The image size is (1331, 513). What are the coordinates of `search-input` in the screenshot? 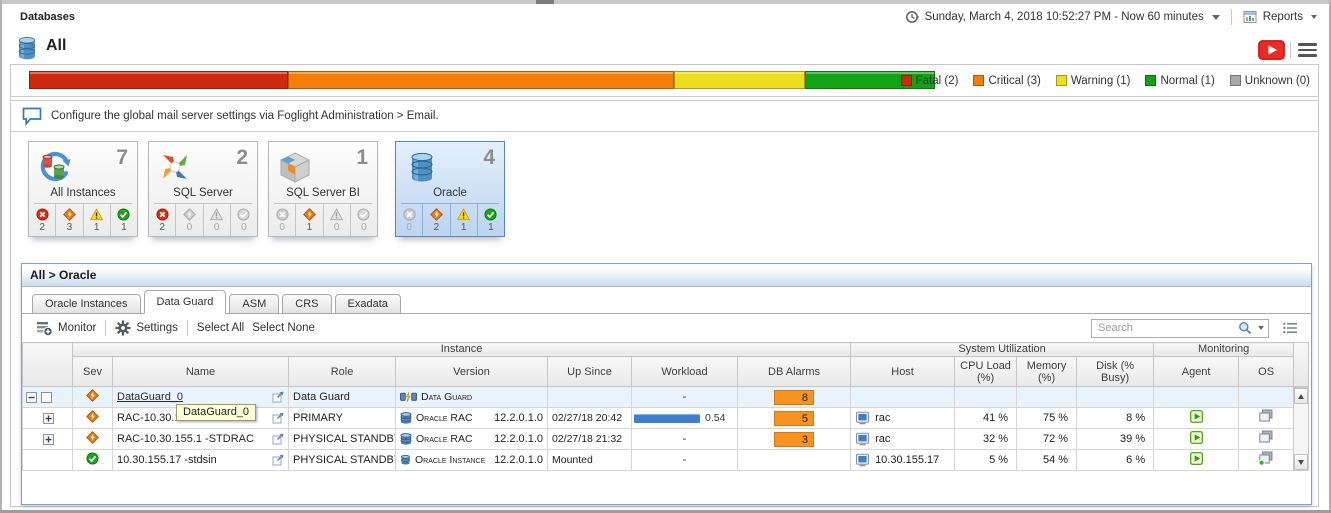 It's located at (1165, 328).